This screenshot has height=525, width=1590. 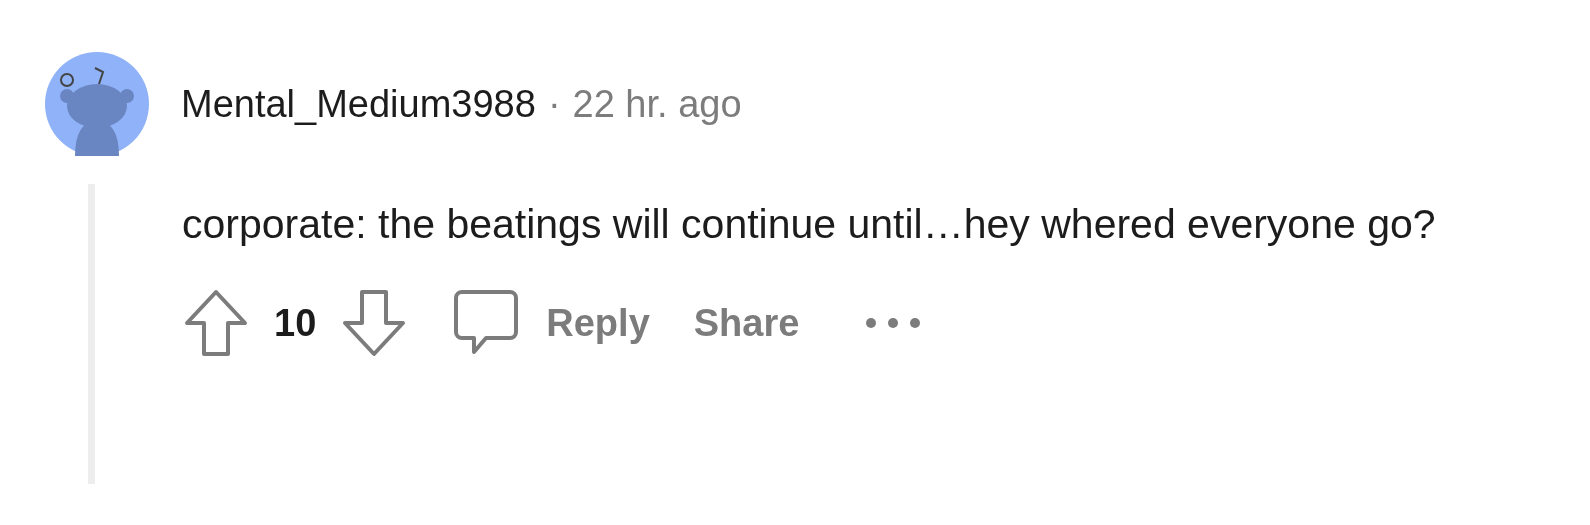 I want to click on upvote-icon, so click(x=216, y=323).